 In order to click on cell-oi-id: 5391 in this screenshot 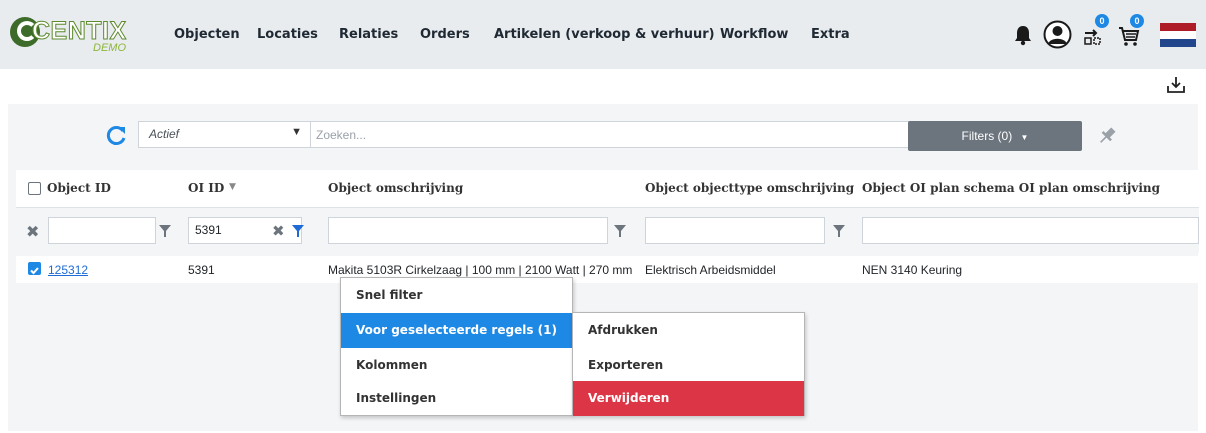, I will do `click(201, 270)`.